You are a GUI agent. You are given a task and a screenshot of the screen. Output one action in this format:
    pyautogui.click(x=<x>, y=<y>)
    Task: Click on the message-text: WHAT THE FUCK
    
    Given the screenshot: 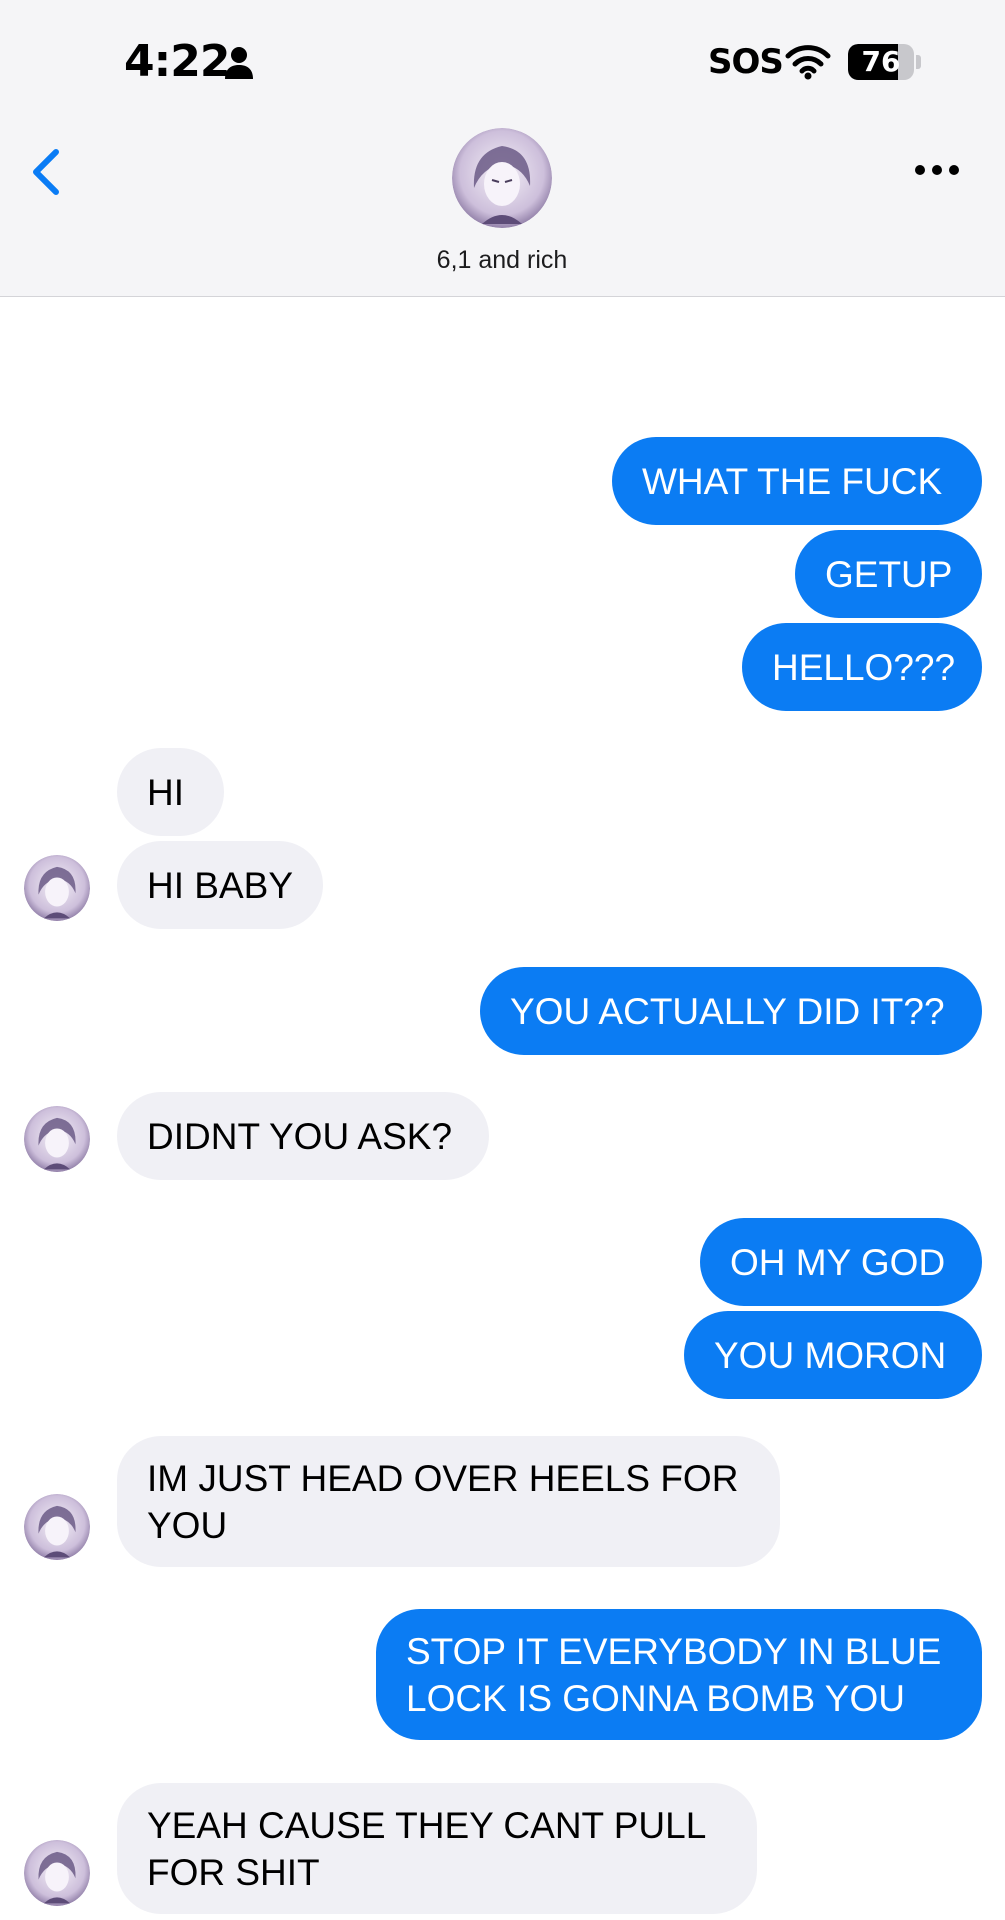 What is the action you would take?
    pyautogui.click(x=792, y=481)
    